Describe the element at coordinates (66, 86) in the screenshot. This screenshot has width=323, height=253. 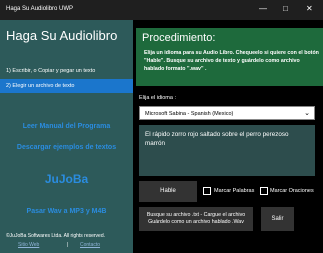
I see `step-choose-file: 2) Elegir un archivo de texto` at that location.